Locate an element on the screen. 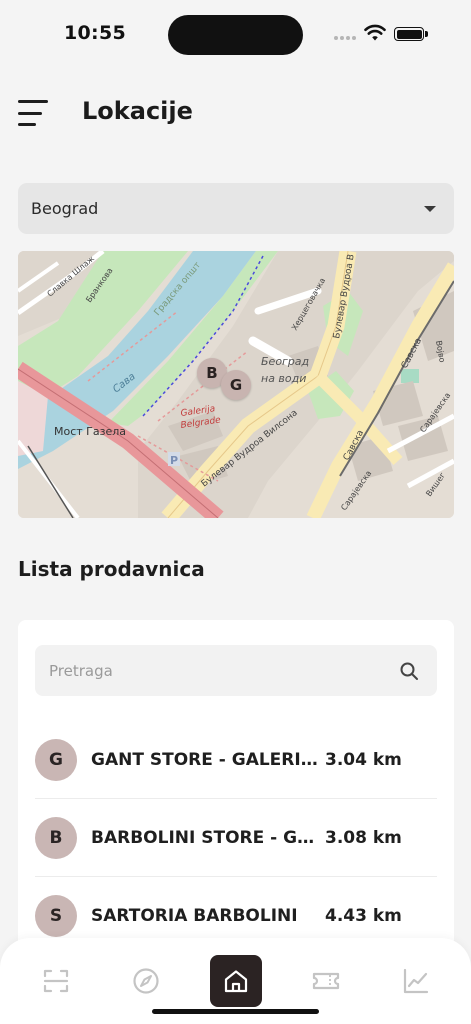 Image resolution: width=471 pixels, height=1024 pixels. nav-explore is located at coordinates (146, 981).